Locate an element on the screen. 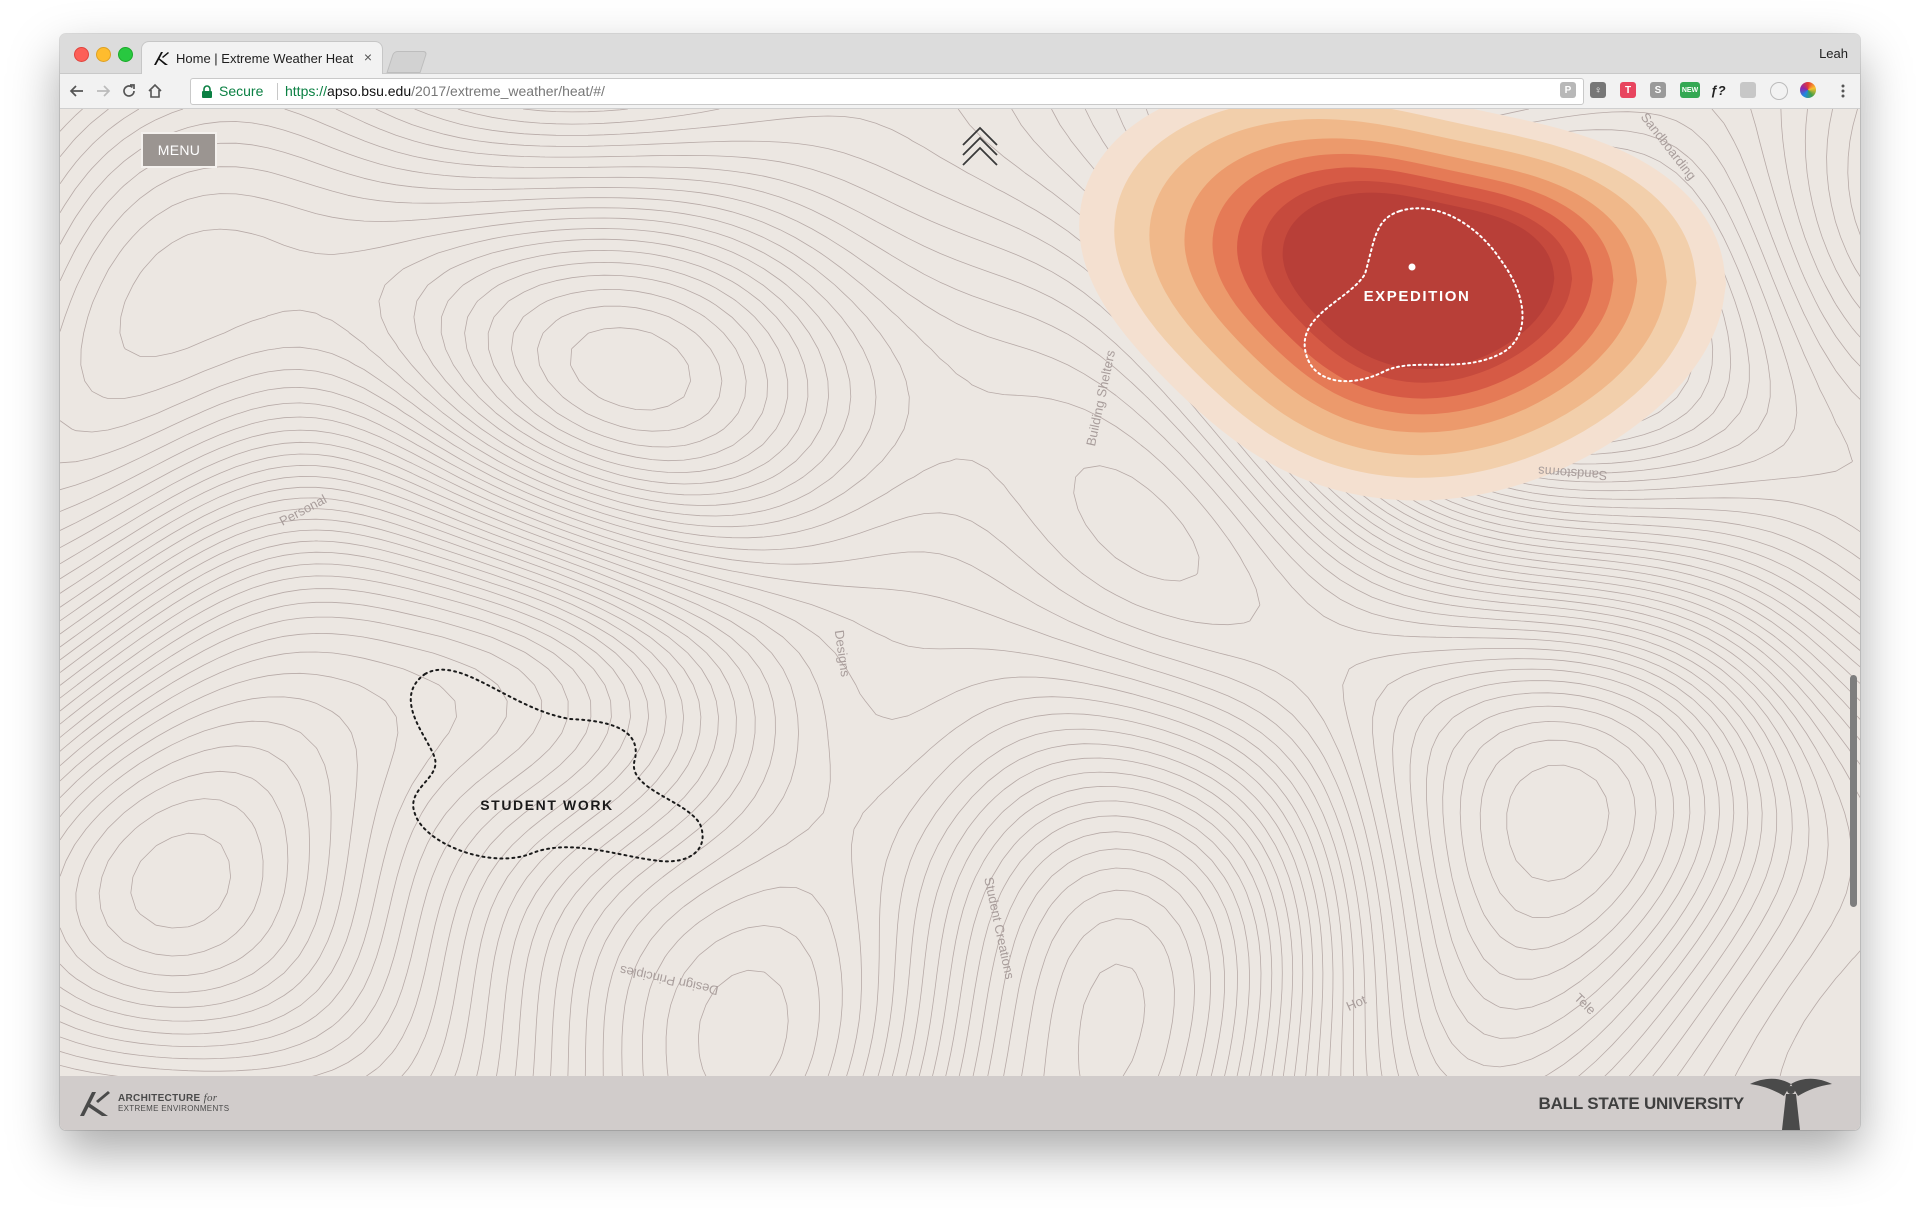 This screenshot has height=1216, width=1920. new-tab-button is located at coordinates (407, 62).